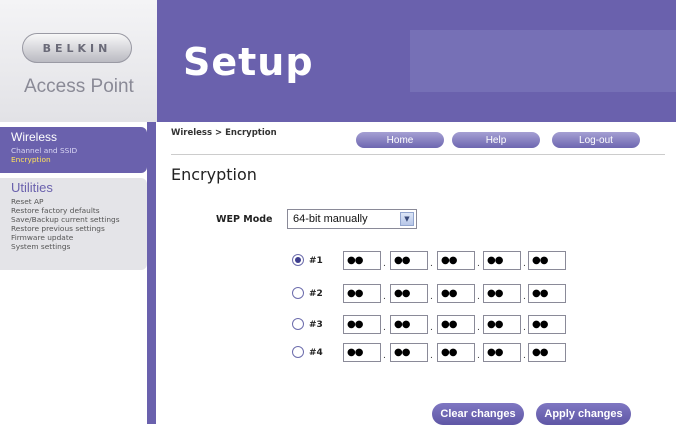  Describe the element at coordinates (151, 273) in the screenshot. I see `sidebar-divider` at that location.